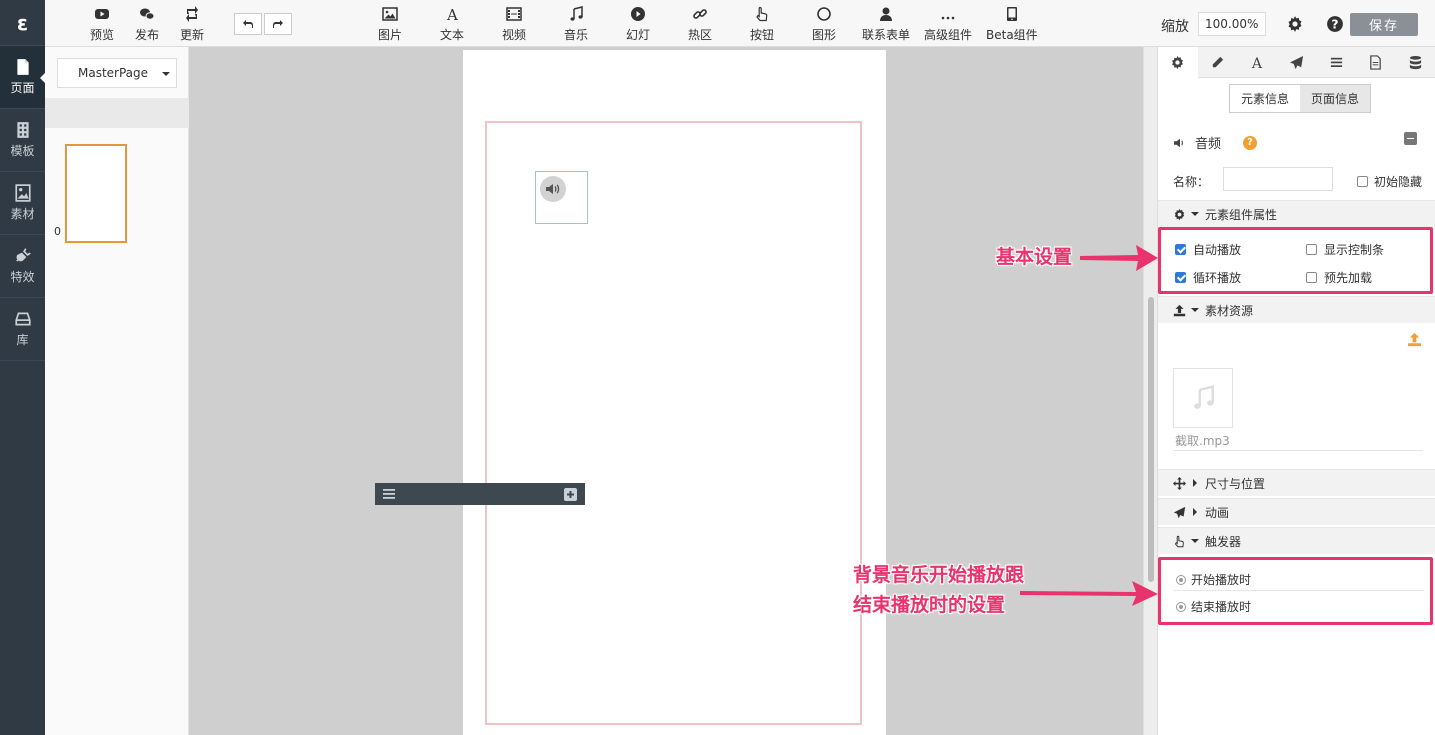  I want to click on insert-hotspot-label: 热区, so click(700, 35).